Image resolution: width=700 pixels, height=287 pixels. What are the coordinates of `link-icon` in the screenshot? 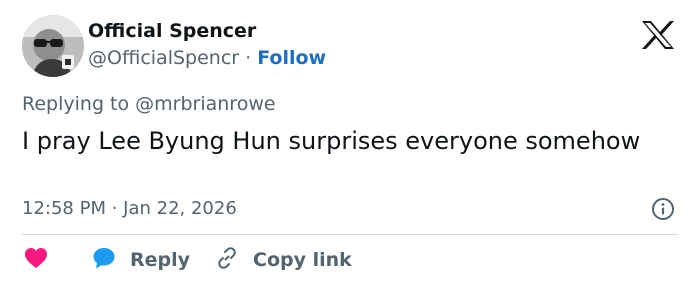 It's located at (227, 260).